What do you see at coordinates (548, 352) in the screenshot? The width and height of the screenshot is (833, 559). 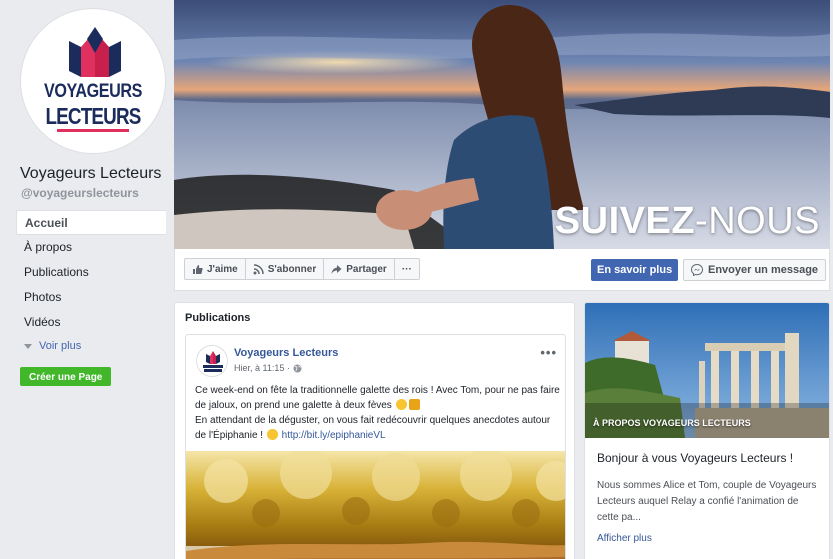 I see `post-options-icon: •••` at bounding box center [548, 352].